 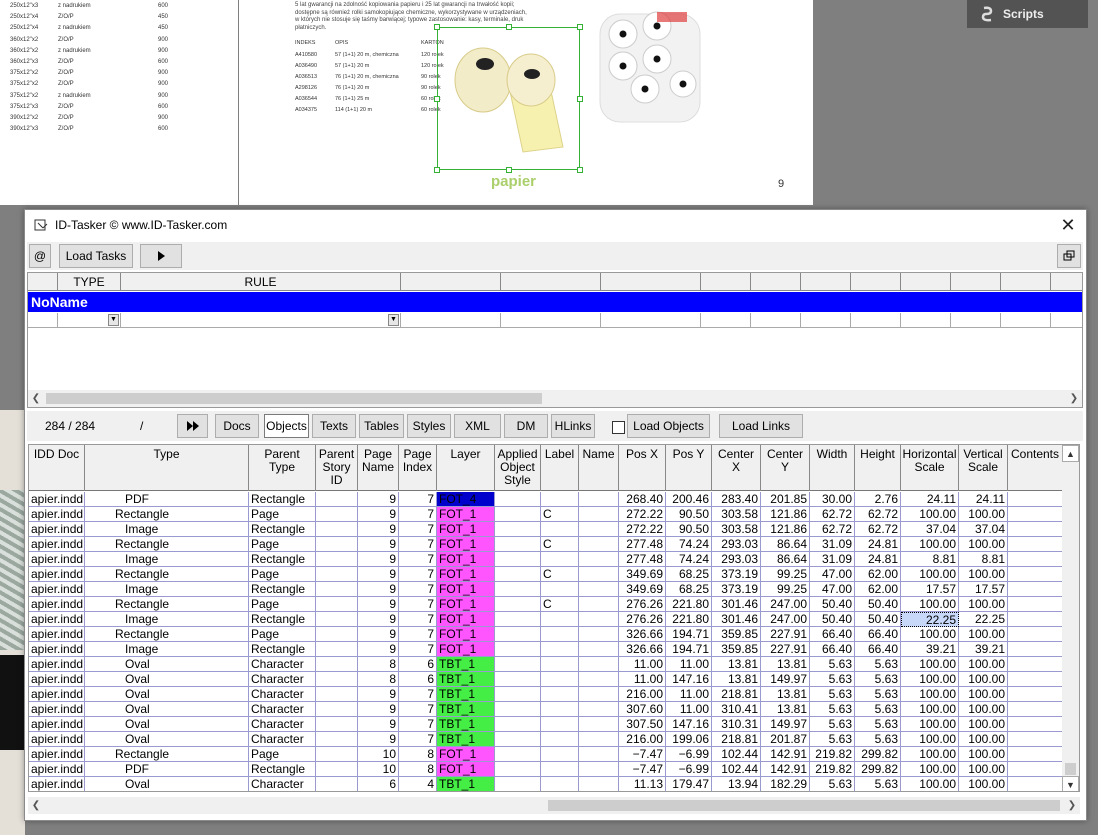 What do you see at coordinates (477, 426) in the screenshot?
I see `tab-xml-button: XML` at bounding box center [477, 426].